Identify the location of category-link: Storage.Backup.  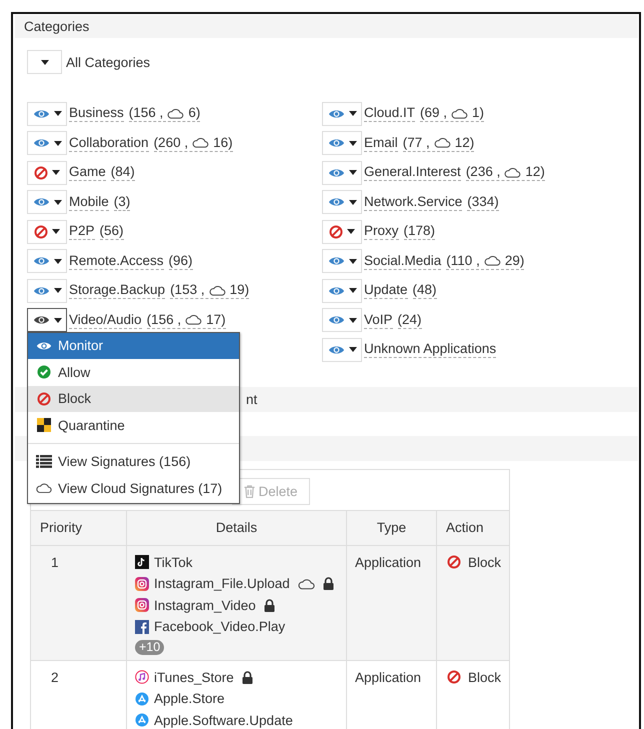
(117, 291).